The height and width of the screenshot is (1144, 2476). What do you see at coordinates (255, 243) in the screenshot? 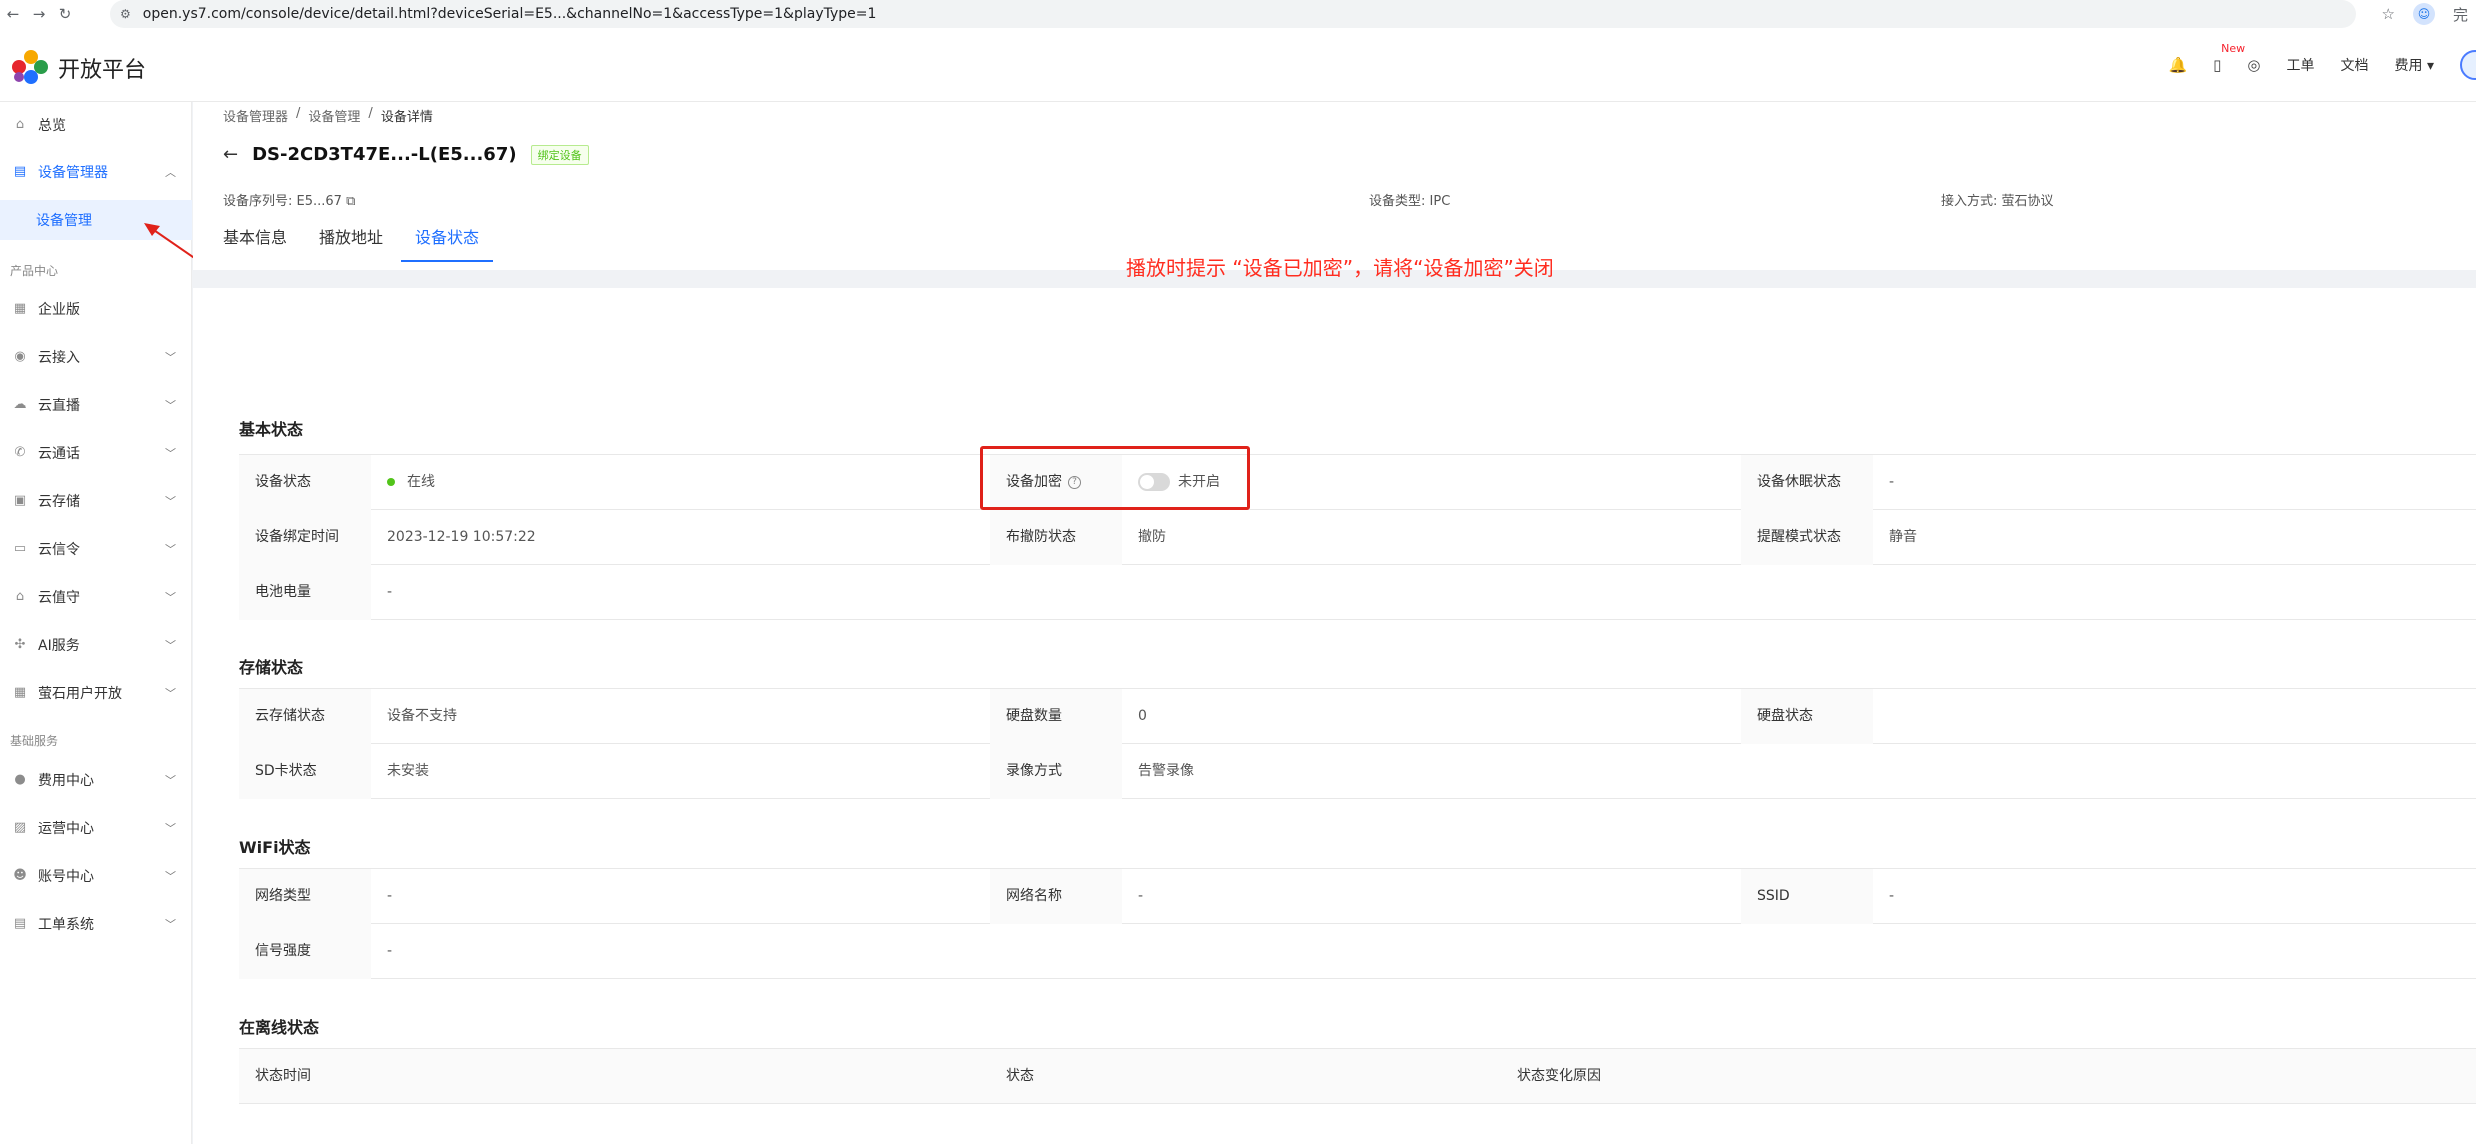
I see `tab-basic-info: 基本信息` at bounding box center [255, 243].